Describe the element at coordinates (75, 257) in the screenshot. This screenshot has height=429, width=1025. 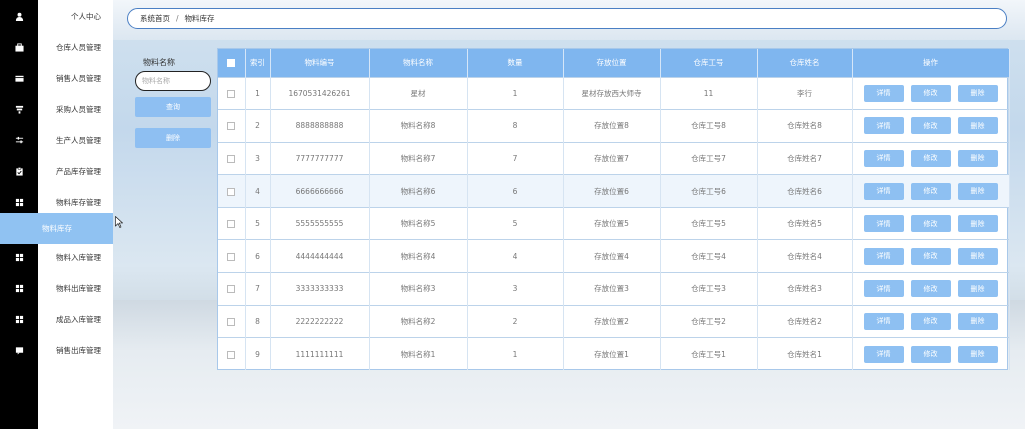
I see `sidebar-item-material-inbound: 物料入库管理` at that location.